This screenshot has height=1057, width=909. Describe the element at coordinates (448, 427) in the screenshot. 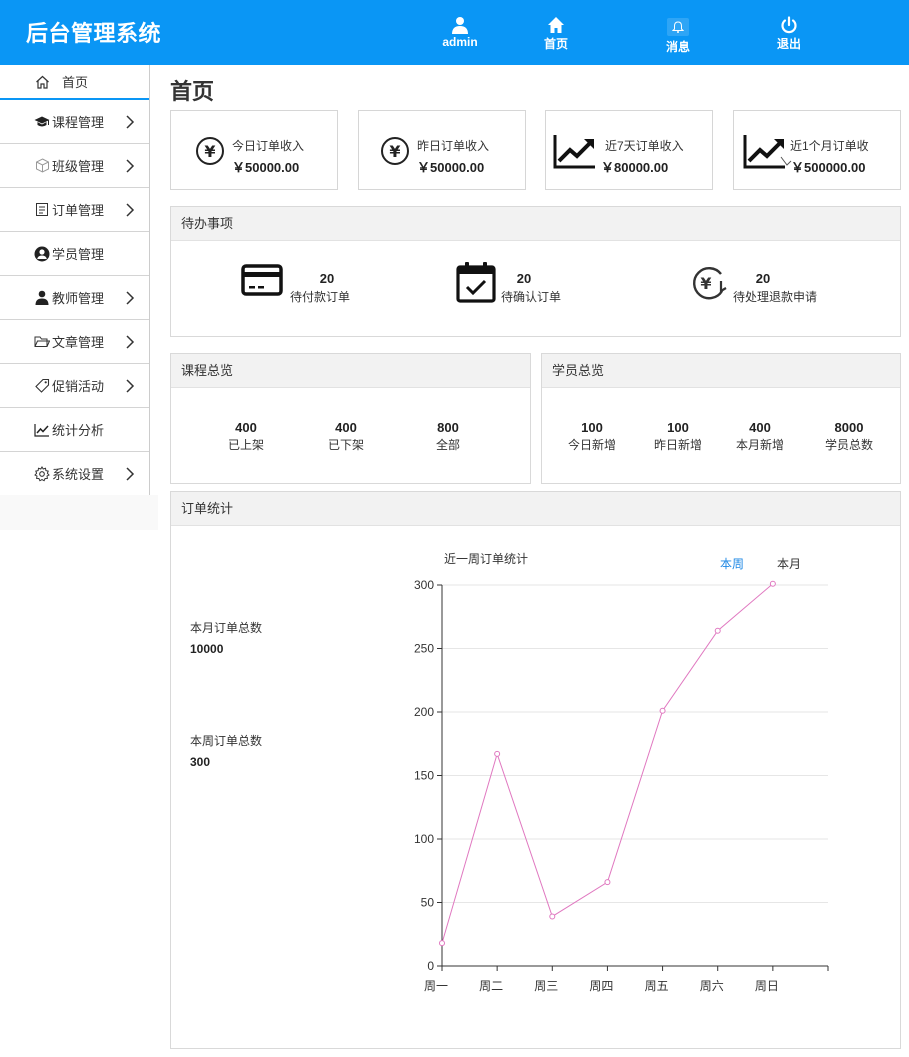

I see `overview-value: 800` at that location.